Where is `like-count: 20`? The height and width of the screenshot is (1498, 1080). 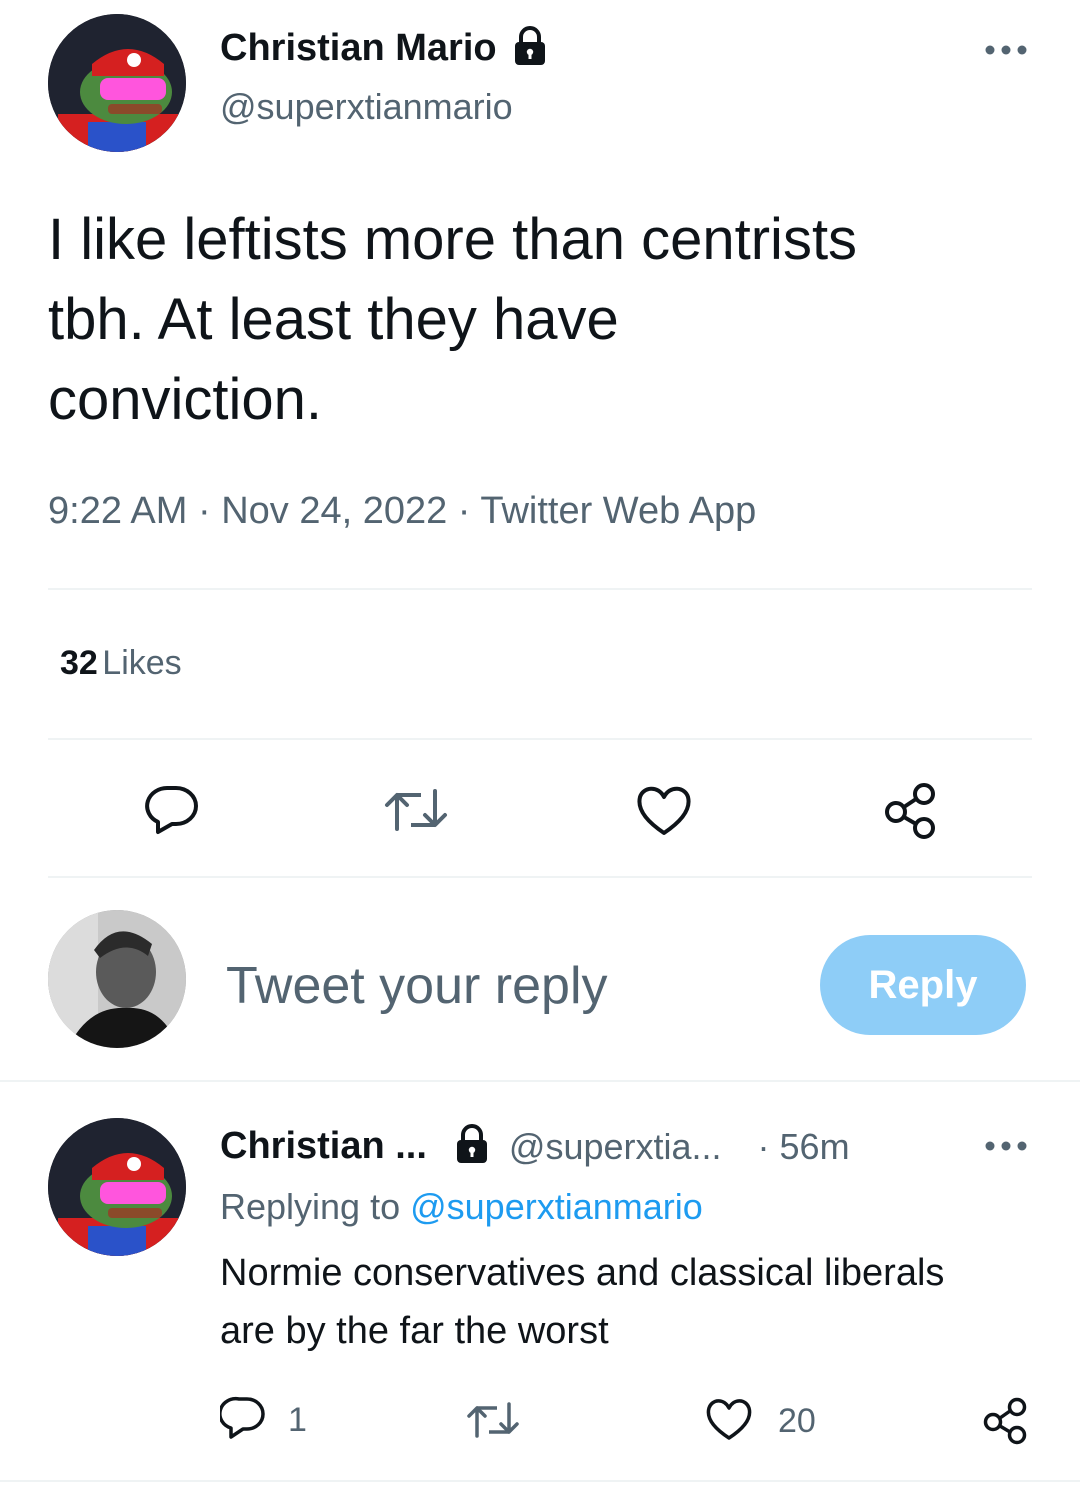 like-count: 20 is located at coordinates (797, 1421).